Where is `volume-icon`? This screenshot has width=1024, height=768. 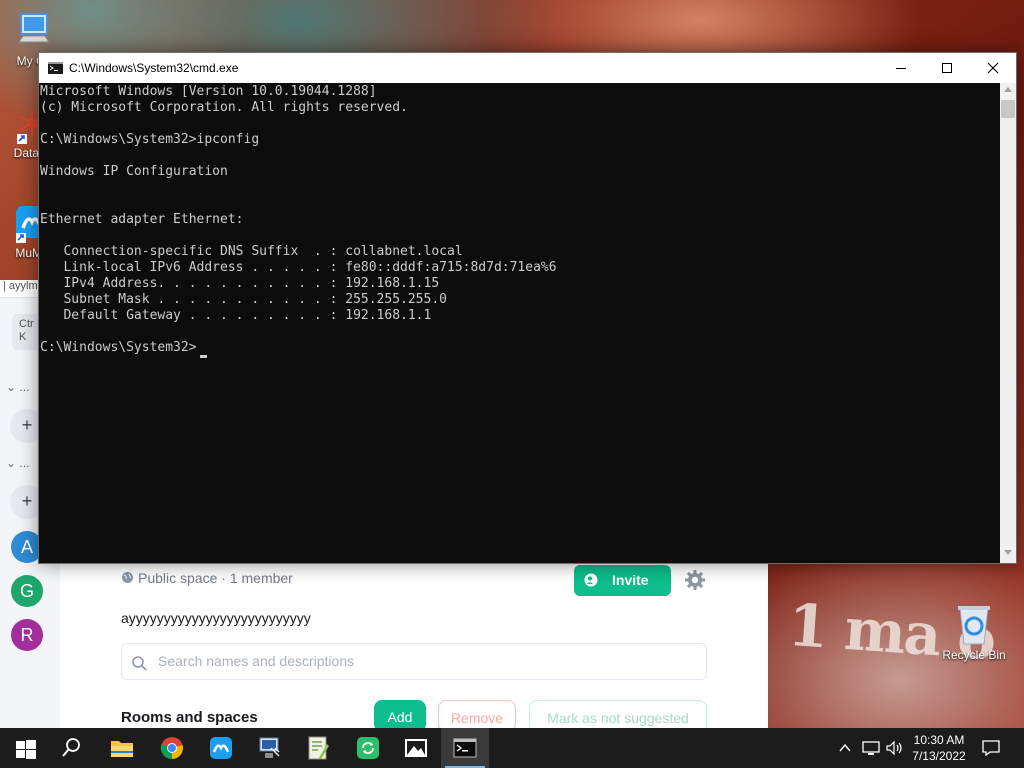 volume-icon is located at coordinates (895, 748).